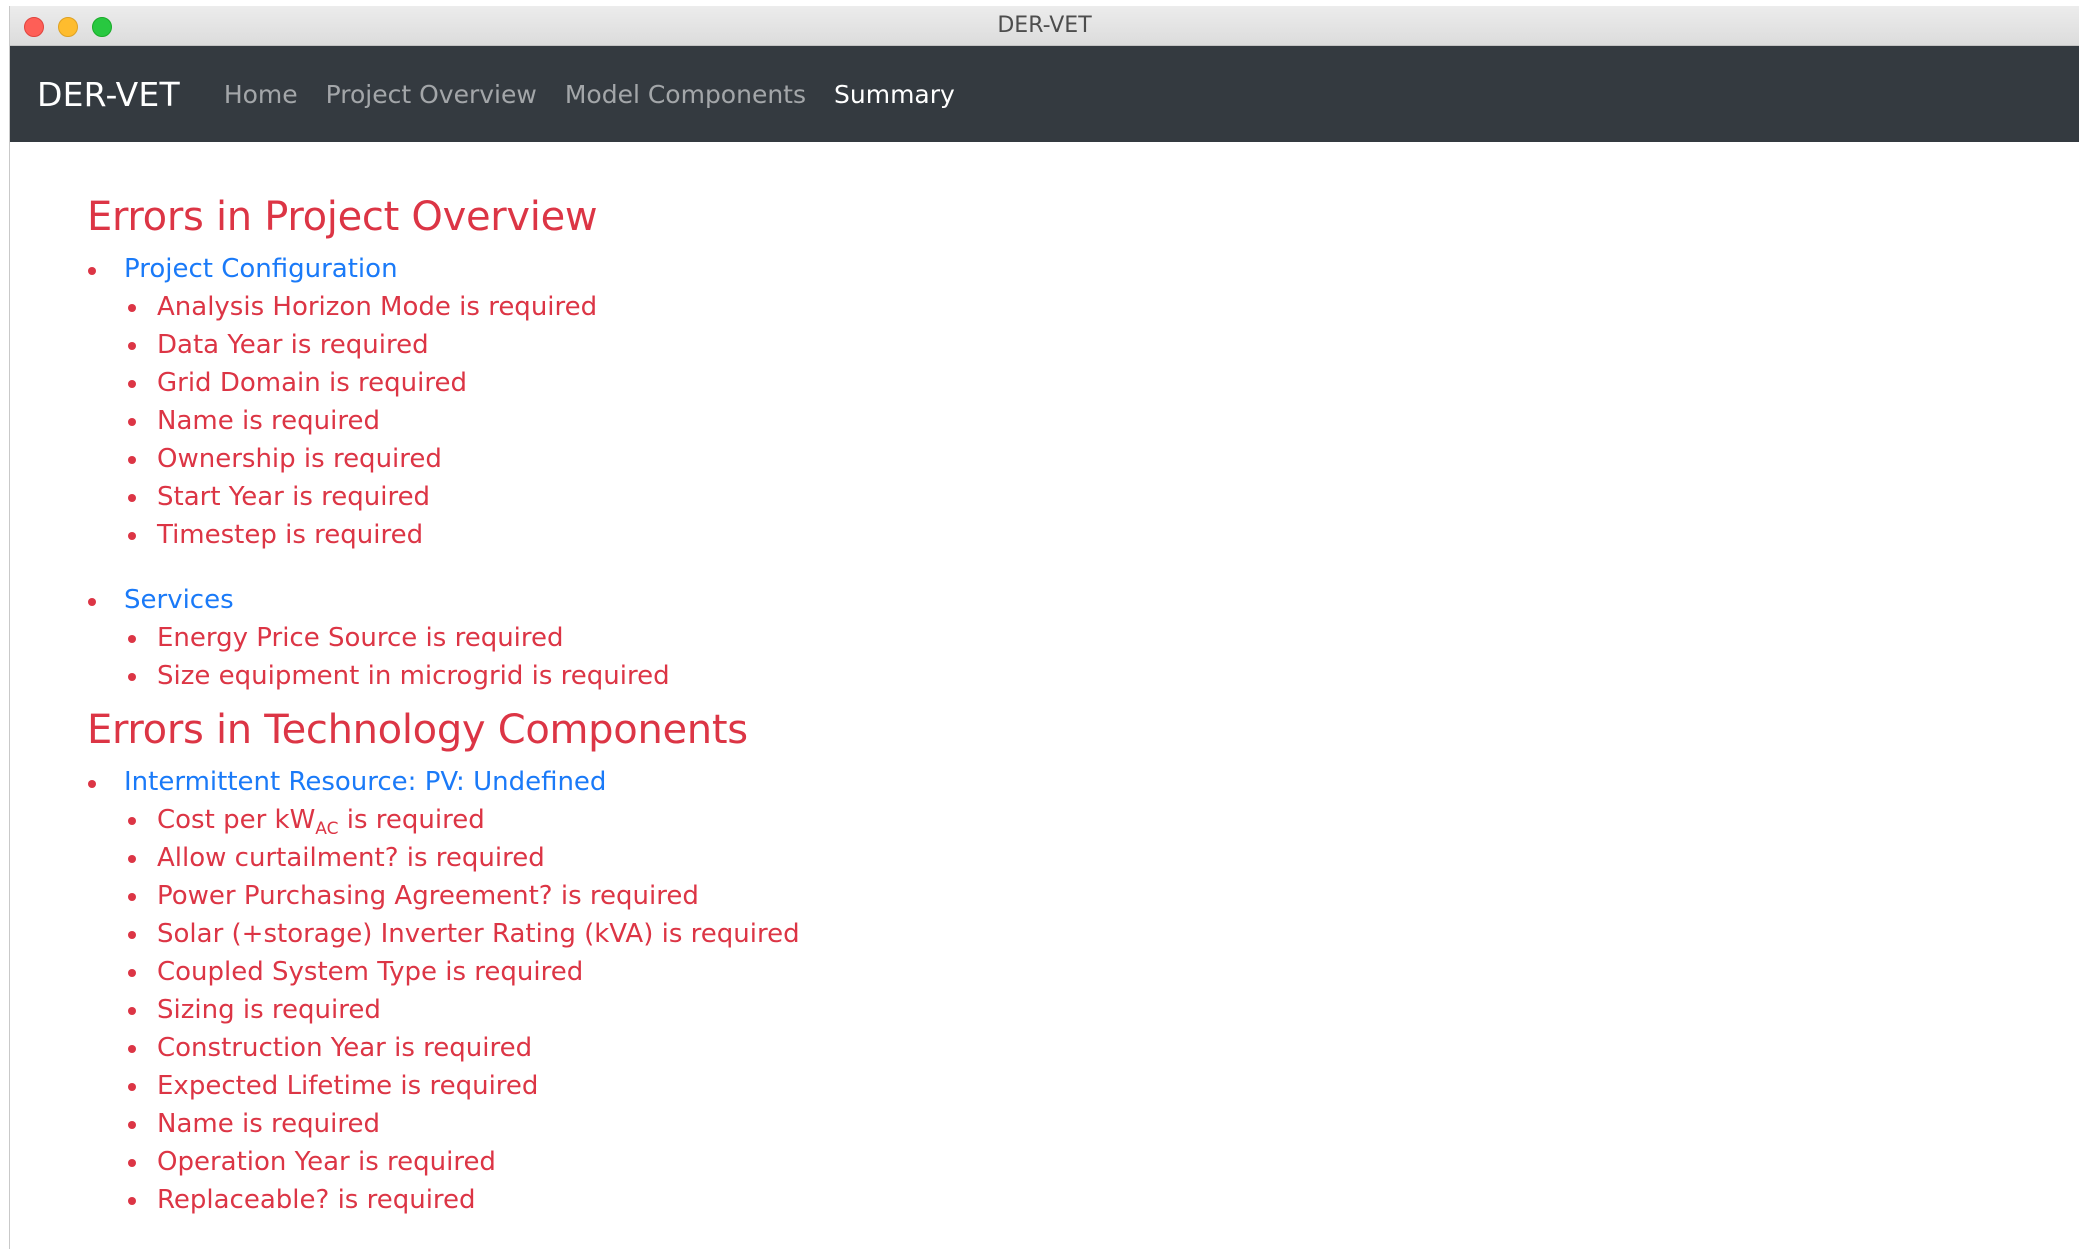 The height and width of the screenshot is (1249, 2079). I want to click on error-text: Data Year is required, so click(293, 345).